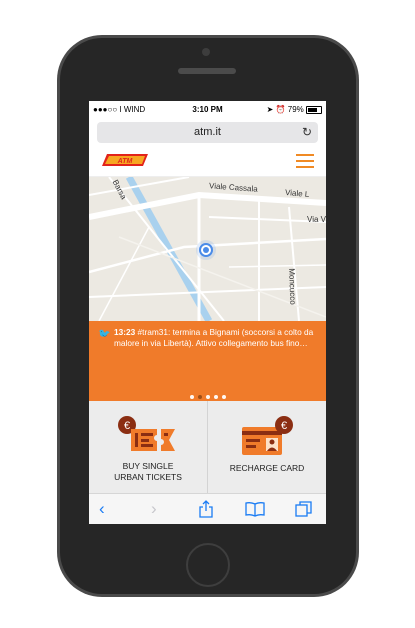  Describe the element at coordinates (125, 332) in the screenshot. I see `tweet-time: 13:23` at that location.